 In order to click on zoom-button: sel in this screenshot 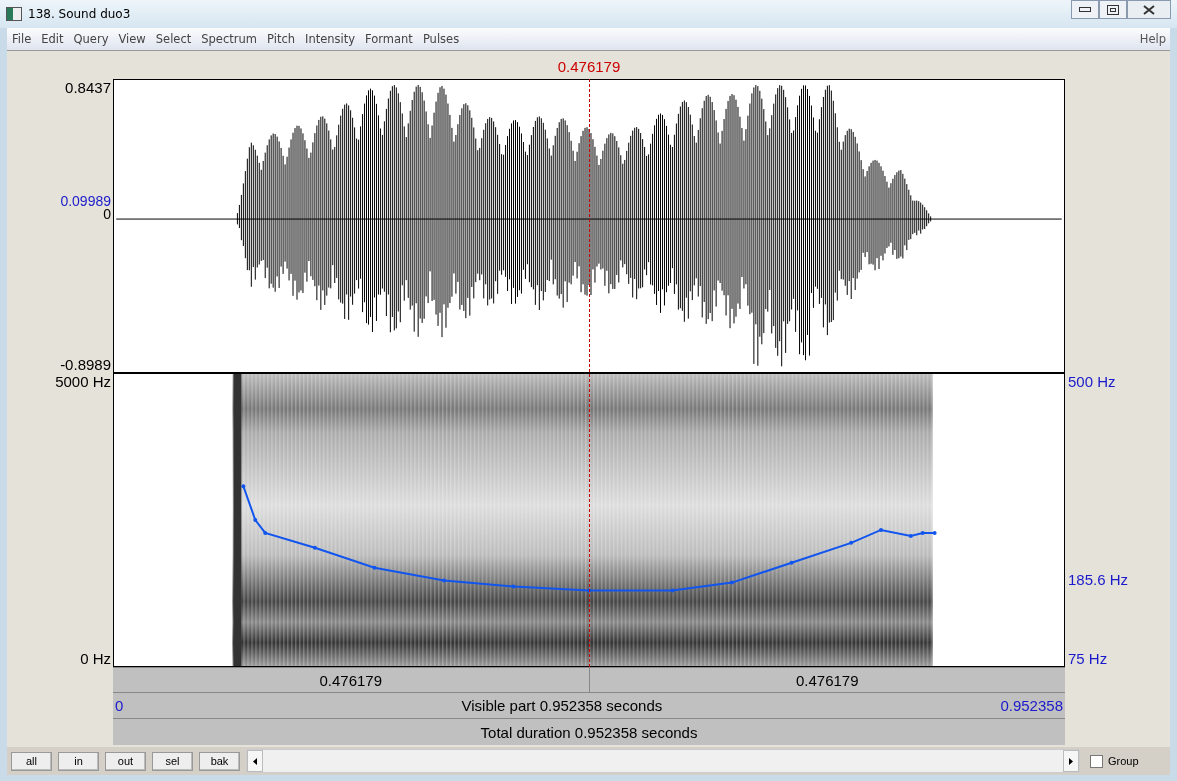, I will do `click(172, 761)`.